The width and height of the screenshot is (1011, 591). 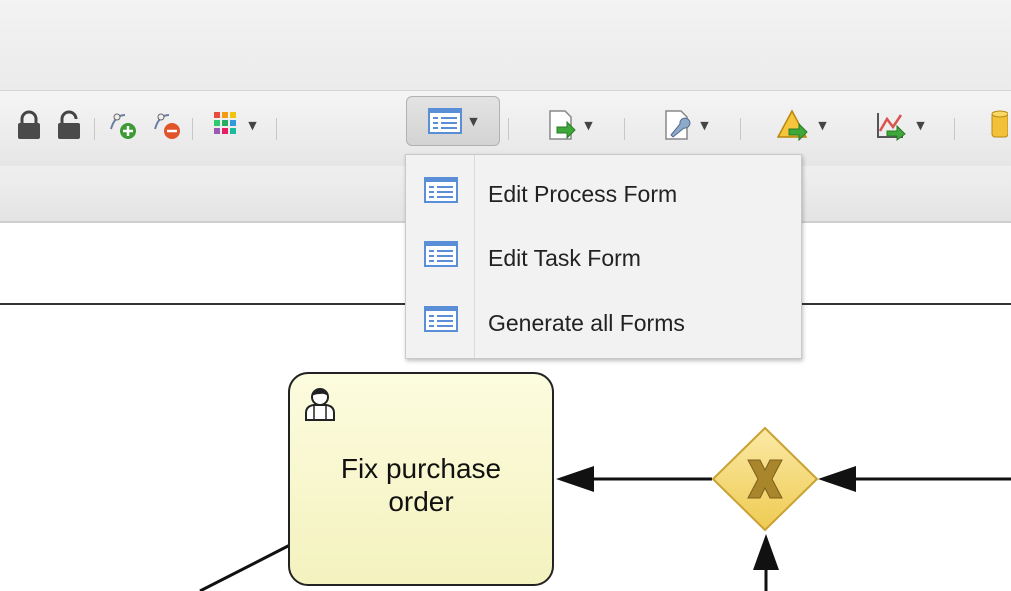 I want to click on gateway-diamond-icon, so click(x=765, y=479).